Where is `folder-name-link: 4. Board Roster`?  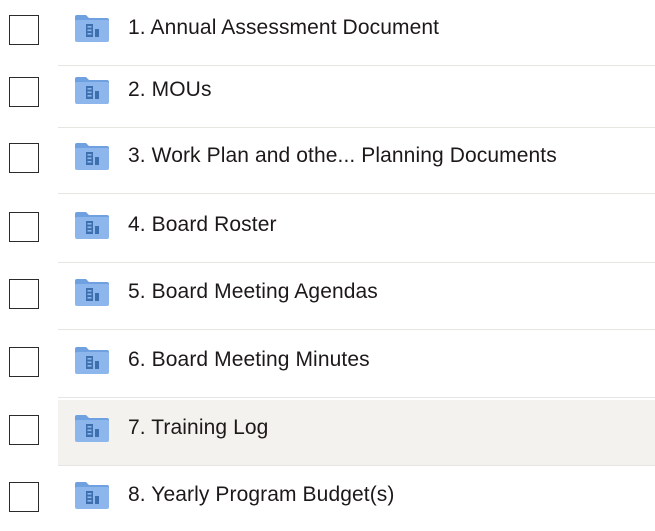
folder-name-link: 4. Board Roster is located at coordinates (202, 225).